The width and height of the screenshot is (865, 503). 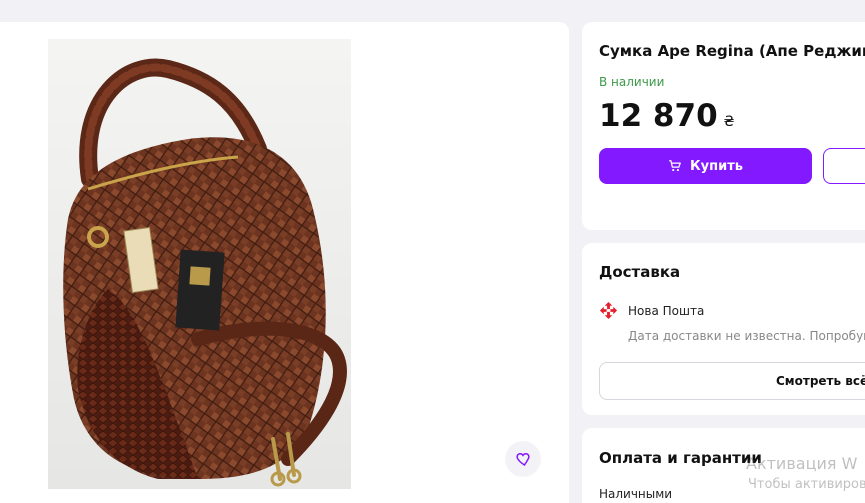 What do you see at coordinates (729, 122) in the screenshot?
I see `price-currency: ₴` at bounding box center [729, 122].